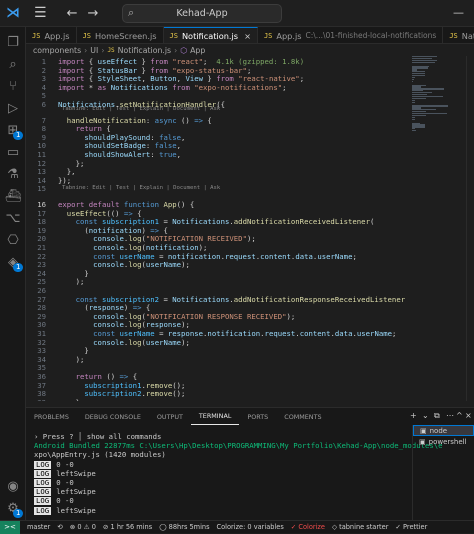 This screenshot has width=474, height=534. I want to click on maximize-panel-icon: ^, so click(459, 415).